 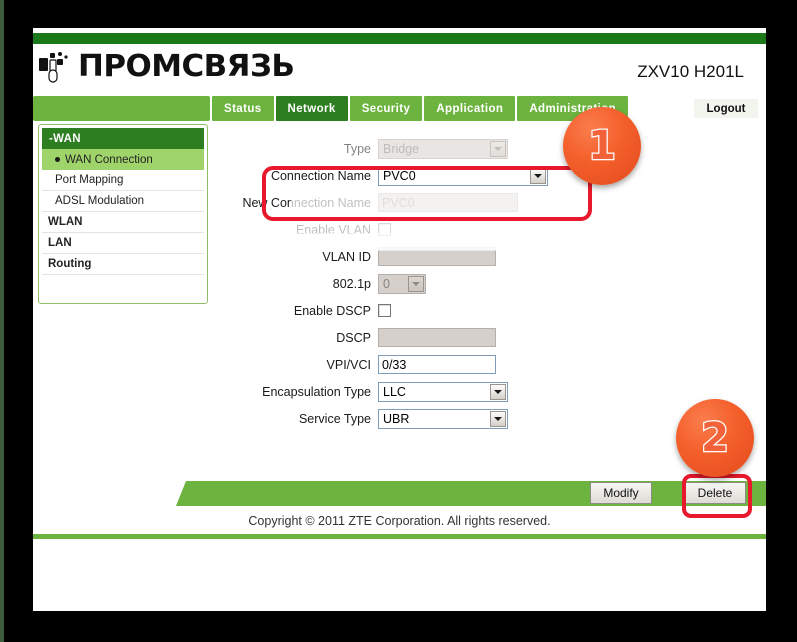 I want to click on form-row-type: Type Bridge, so click(x=493, y=148).